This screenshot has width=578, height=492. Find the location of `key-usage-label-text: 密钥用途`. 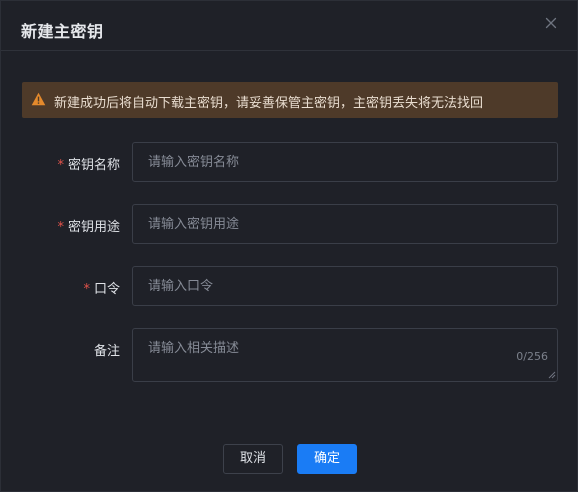

key-usage-label-text: 密钥用途 is located at coordinates (93, 227).